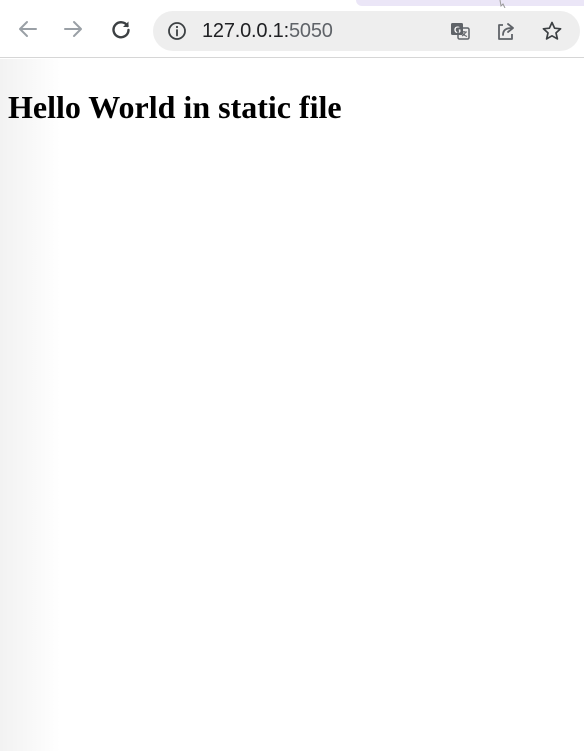  Describe the element at coordinates (175, 107) in the screenshot. I see `page-heading: Hello World in static file` at that location.